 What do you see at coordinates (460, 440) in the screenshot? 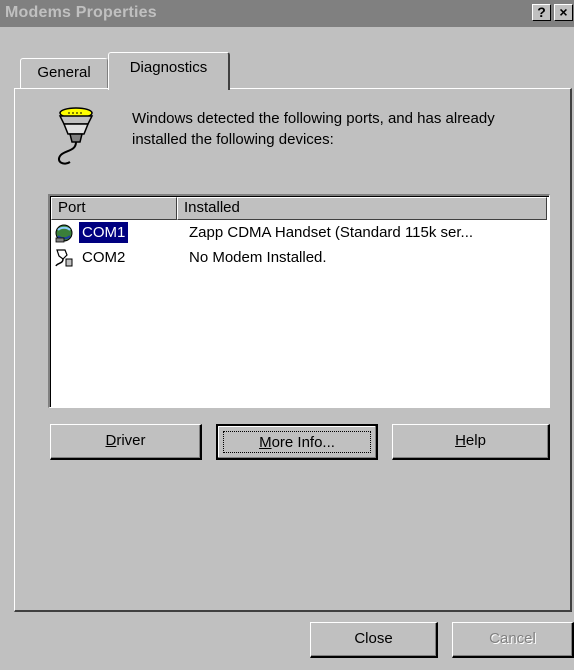
I see `help-mnemonic: H` at bounding box center [460, 440].